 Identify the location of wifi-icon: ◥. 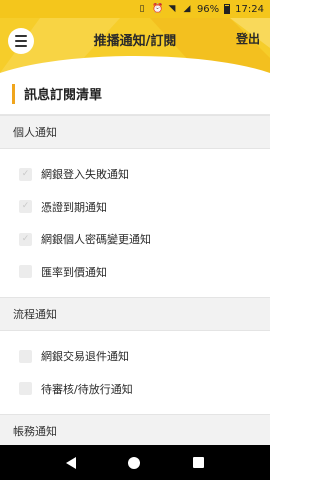
(172, 9).